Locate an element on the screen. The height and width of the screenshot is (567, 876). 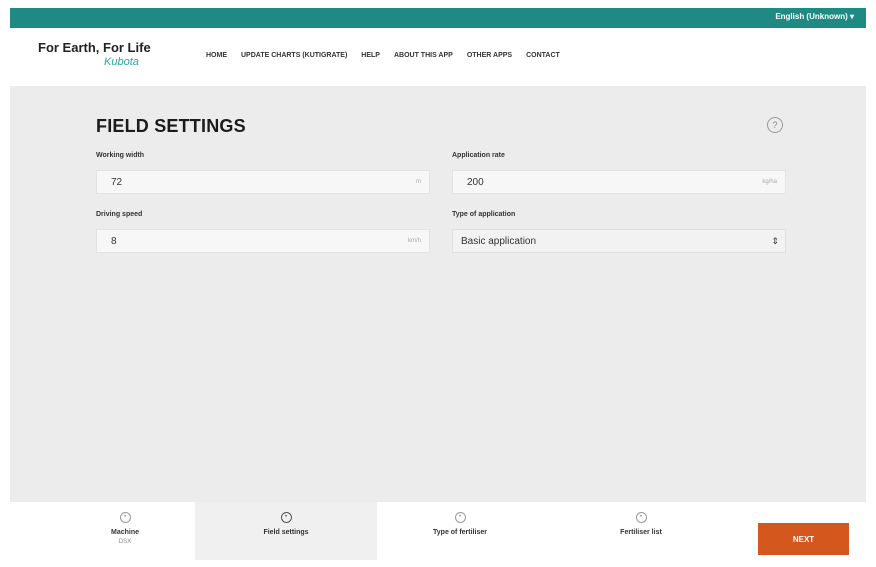
step-field-settings-label: Field settings is located at coordinates (286, 532).